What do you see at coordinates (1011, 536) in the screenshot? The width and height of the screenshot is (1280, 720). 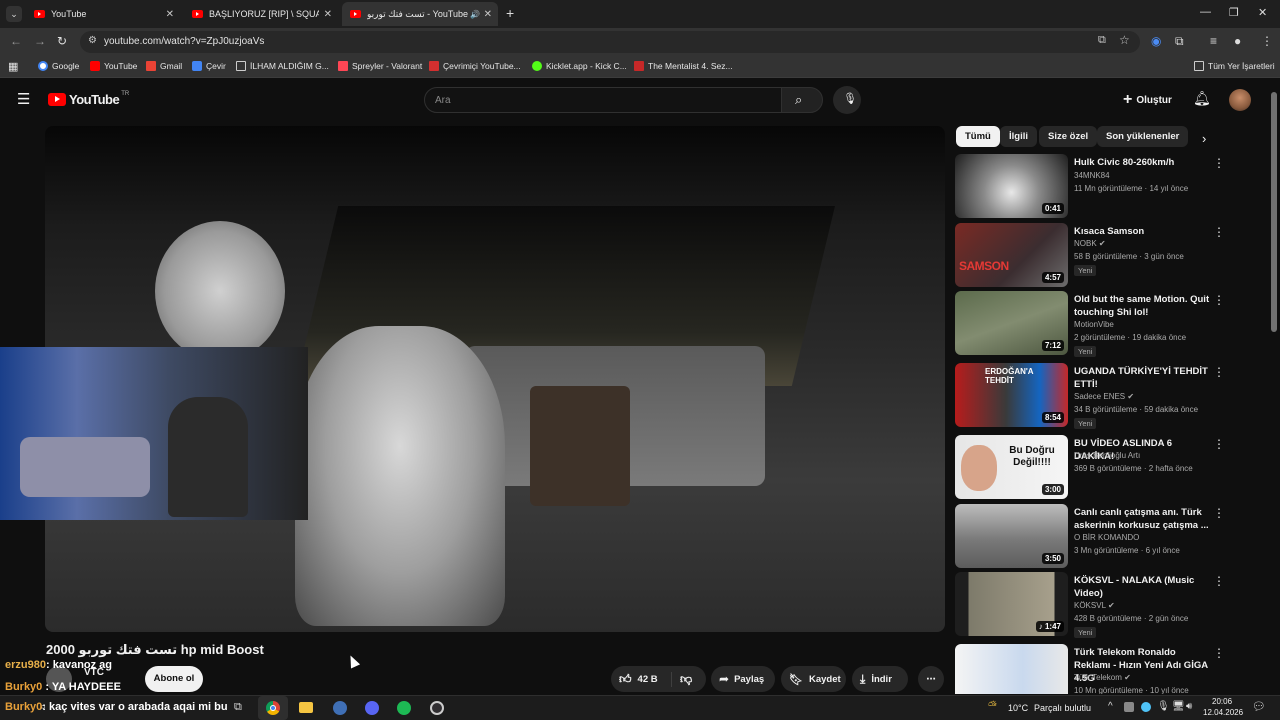 I see `thumbnail: 3:50` at bounding box center [1011, 536].